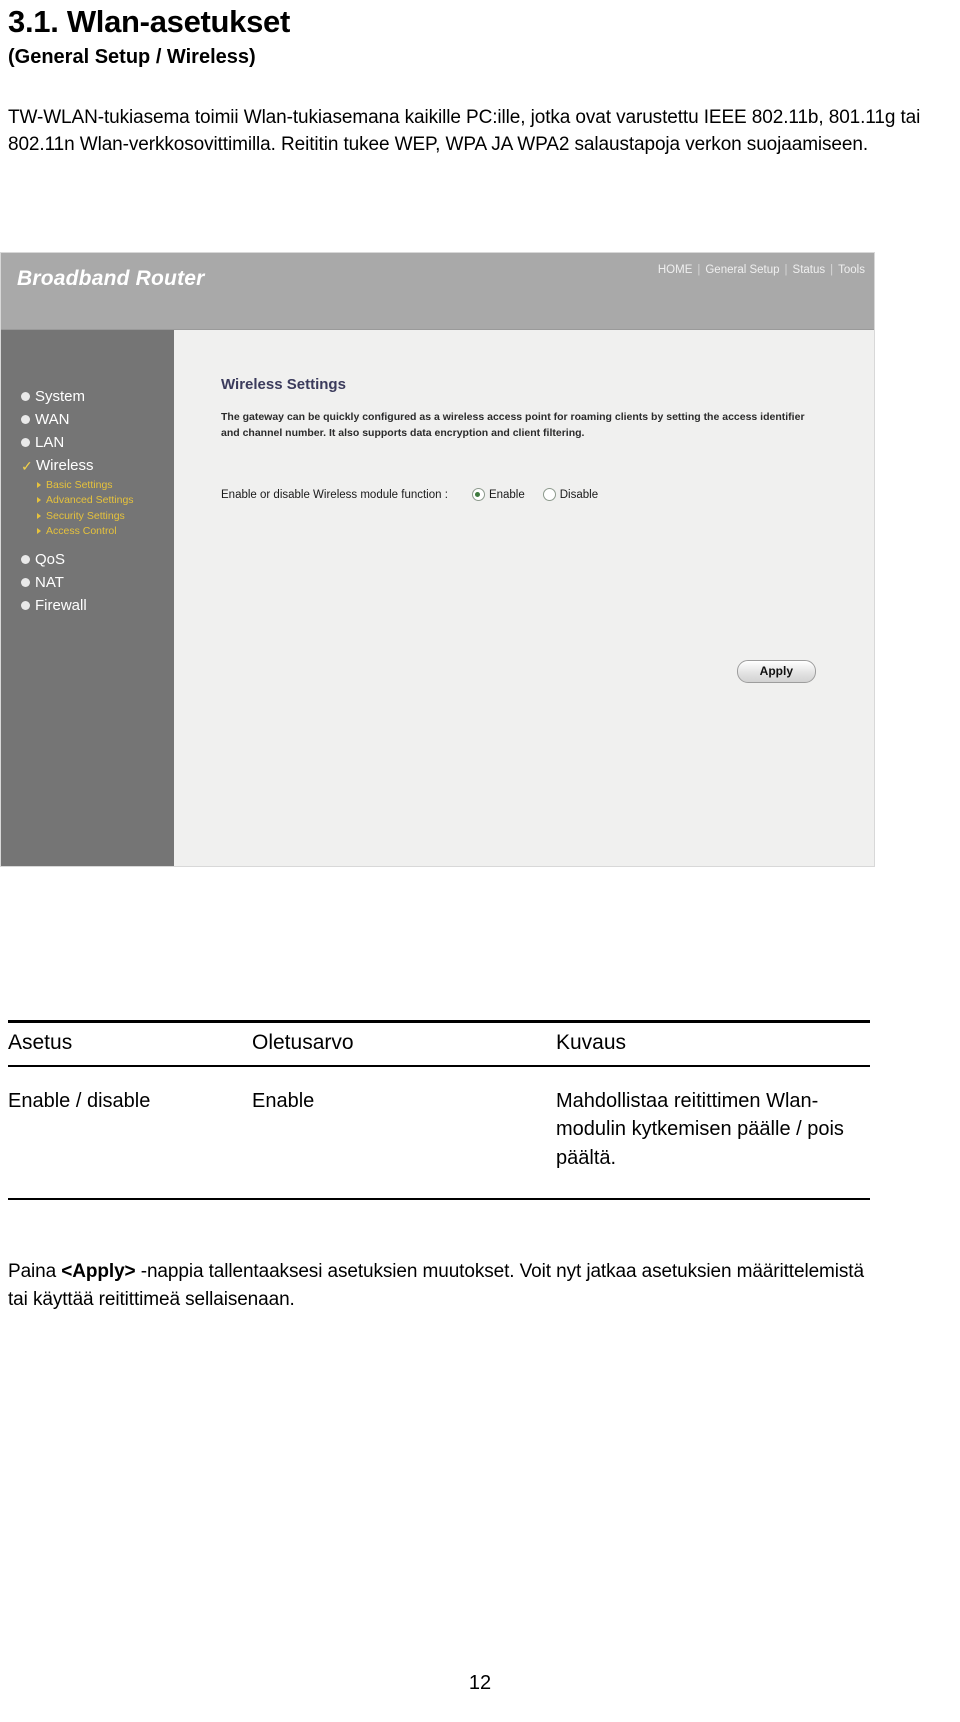 The image size is (960, 1722). What do you see at coordinates (549, 494) in the screenshot?
I see `radio-disable-icon` at bounding box center [549, 494].